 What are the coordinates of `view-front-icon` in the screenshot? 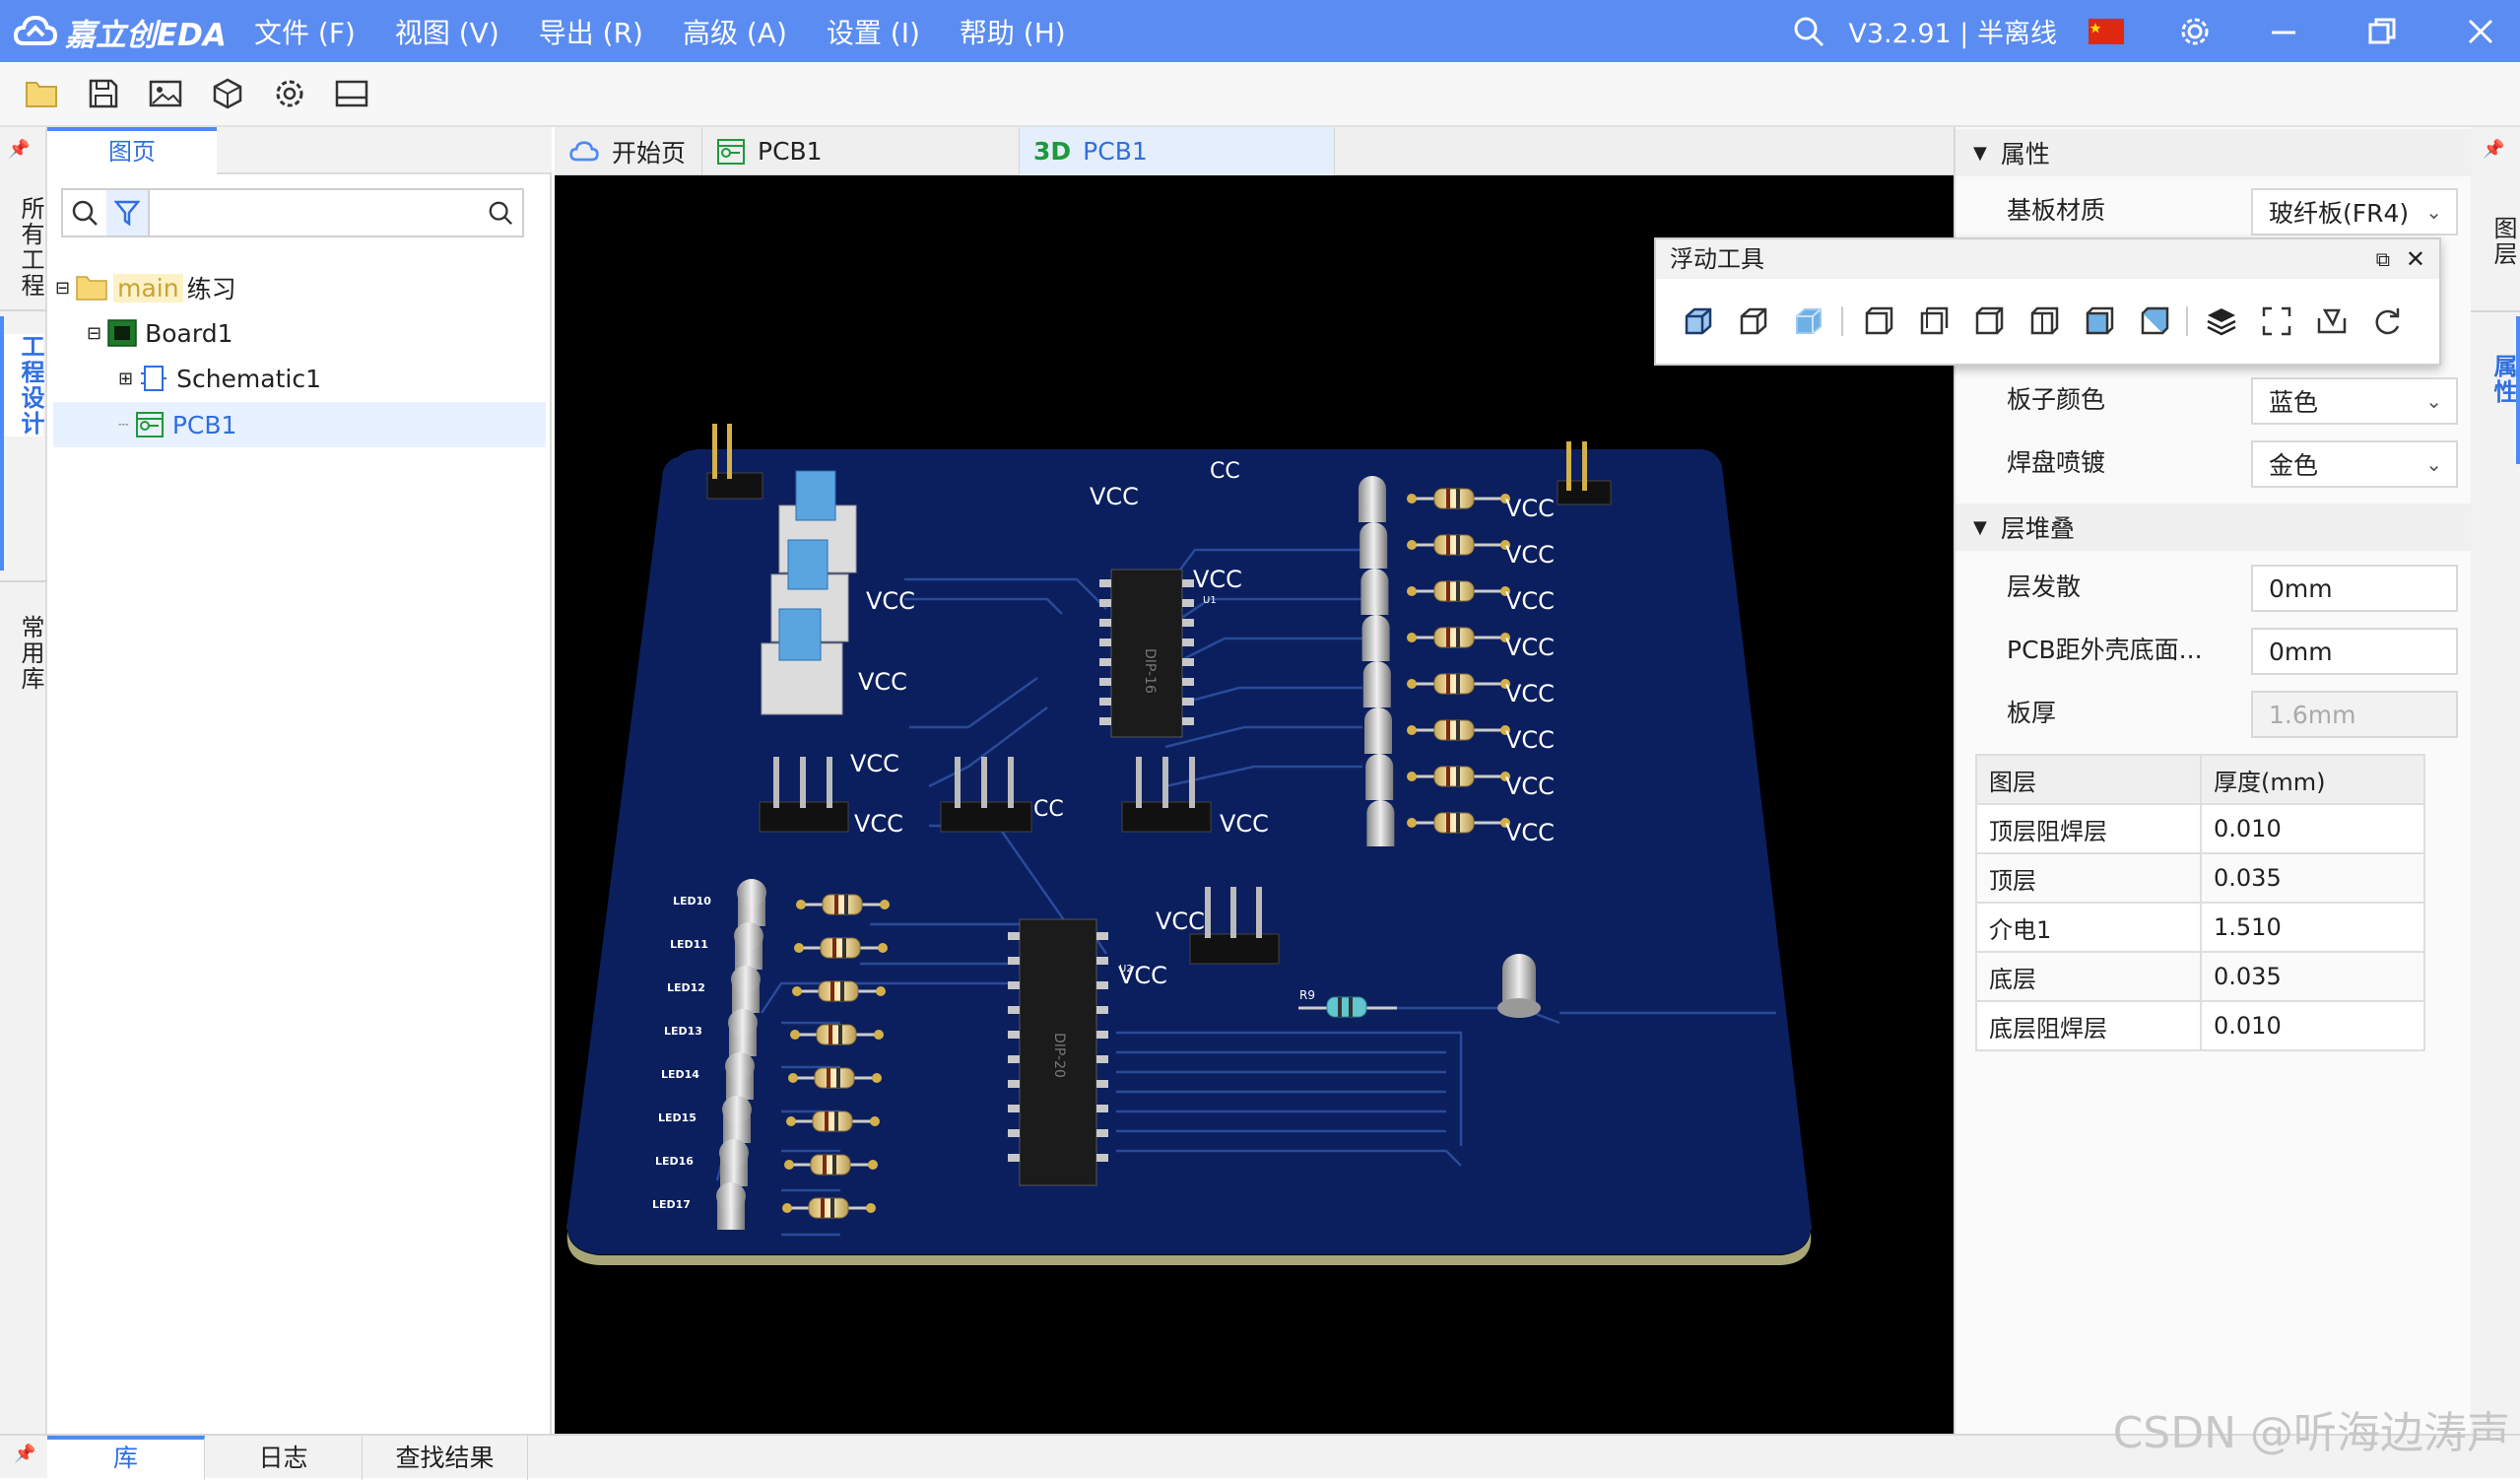 It's located at (1876, 321).